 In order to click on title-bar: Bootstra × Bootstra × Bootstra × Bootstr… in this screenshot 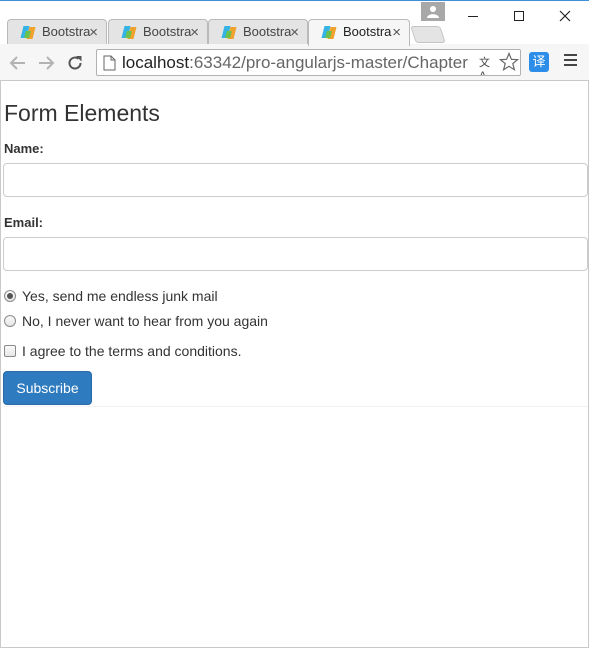, I will do `click(294, 23)`.